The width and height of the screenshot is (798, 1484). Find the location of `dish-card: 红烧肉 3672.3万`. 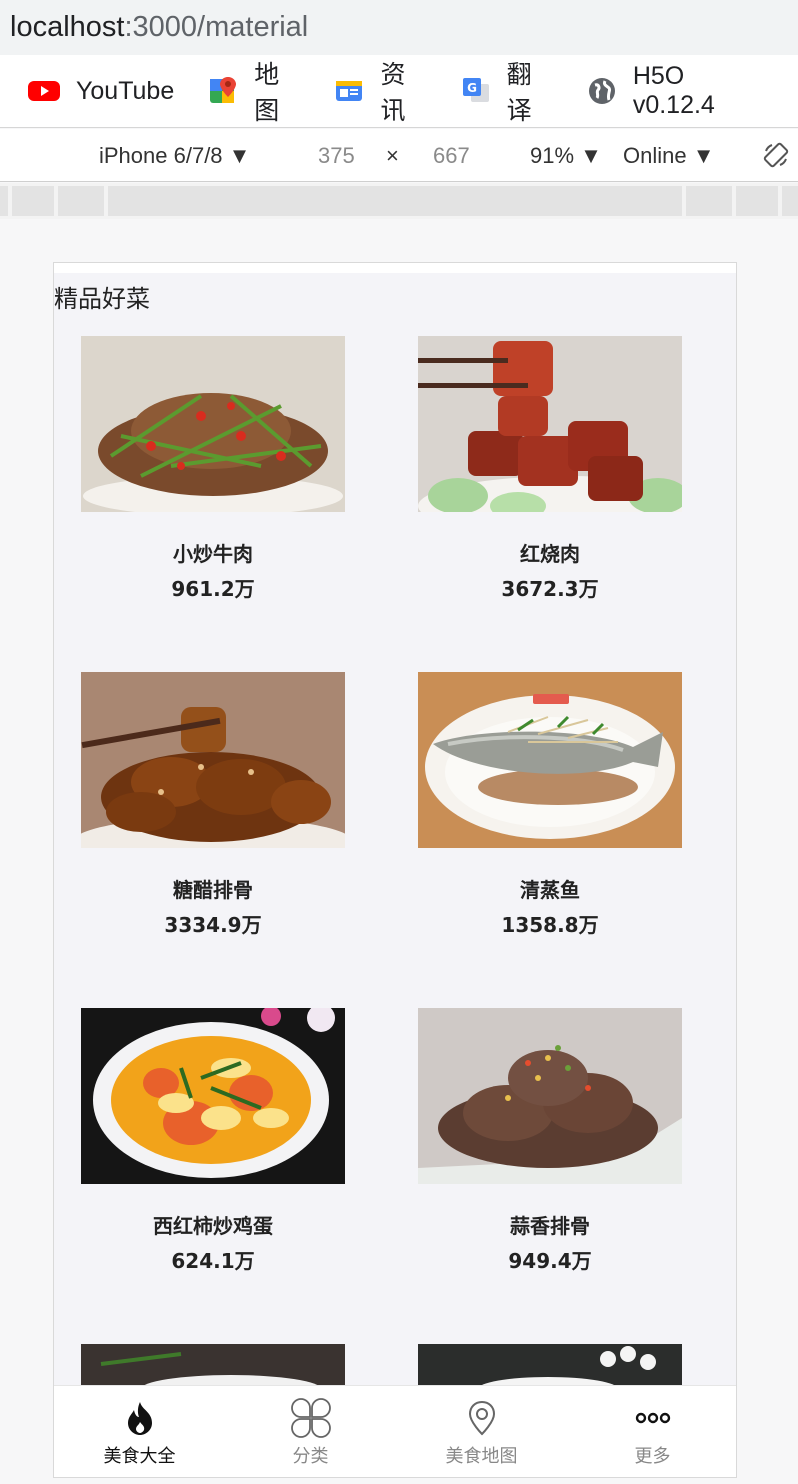

dish-card: 红烧肉 3672.3万 is located at coordinates (550, 469).